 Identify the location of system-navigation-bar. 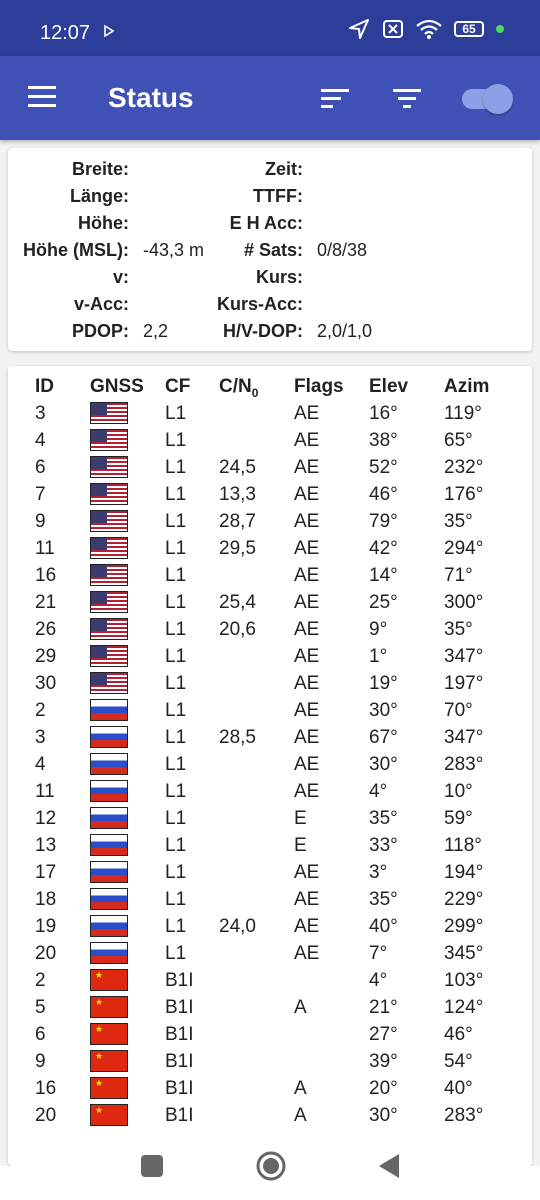
(270, 1175).